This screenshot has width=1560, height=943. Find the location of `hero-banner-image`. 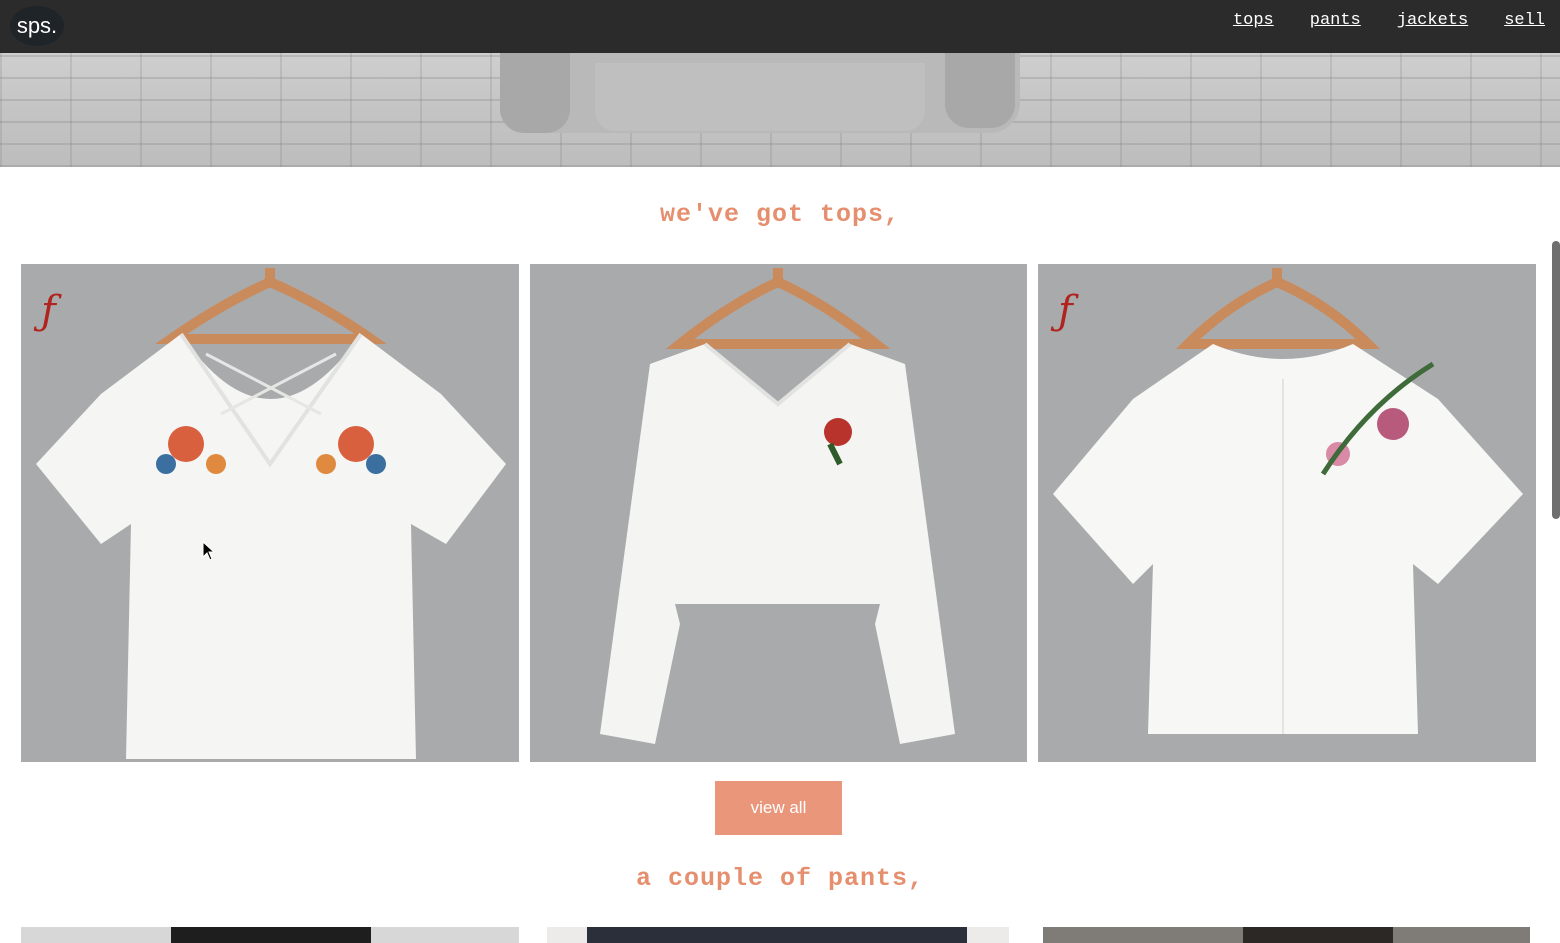

hero-banner-image is located at coordinates (780, 110).